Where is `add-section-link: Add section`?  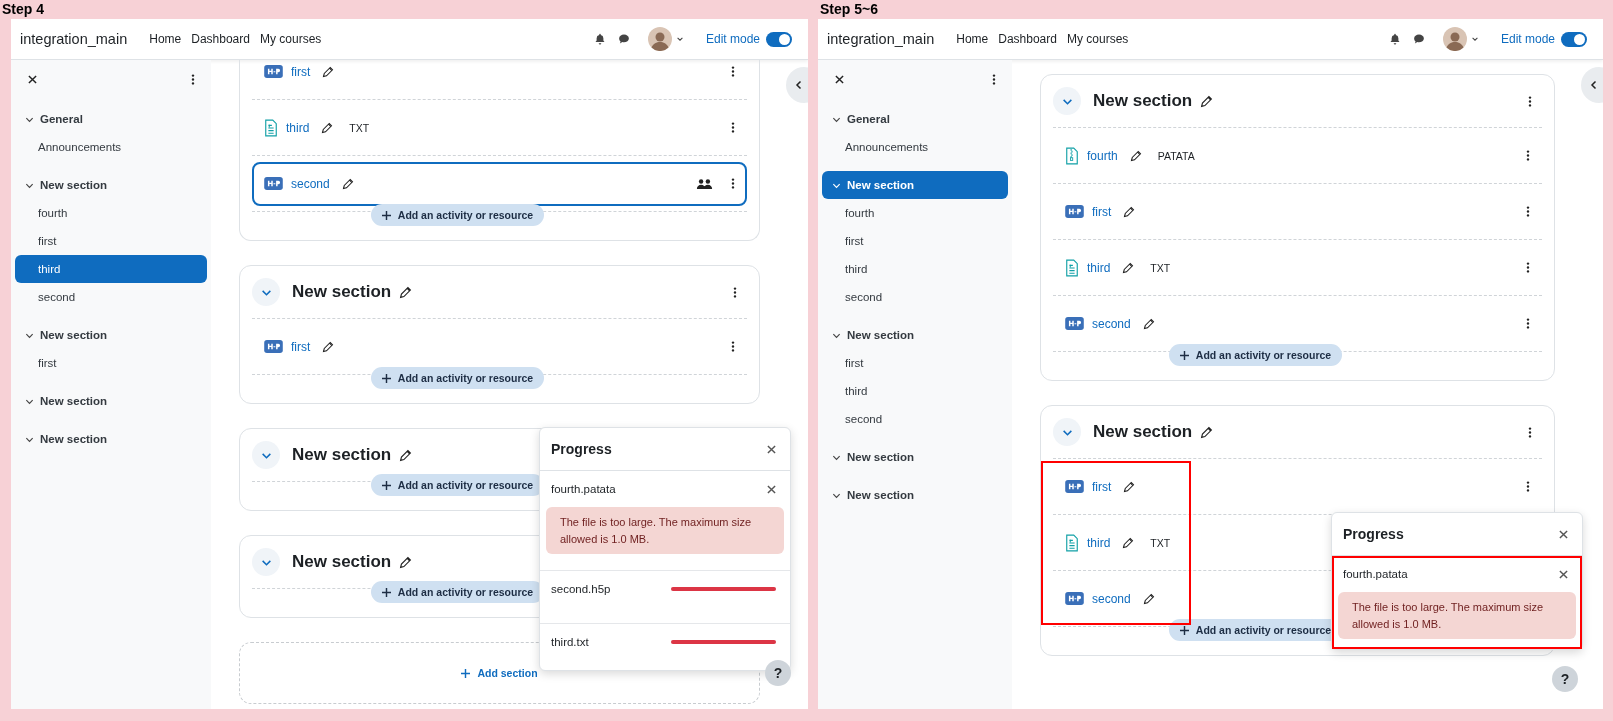
add-section-link: Add section is located at coordinates (499, 673).